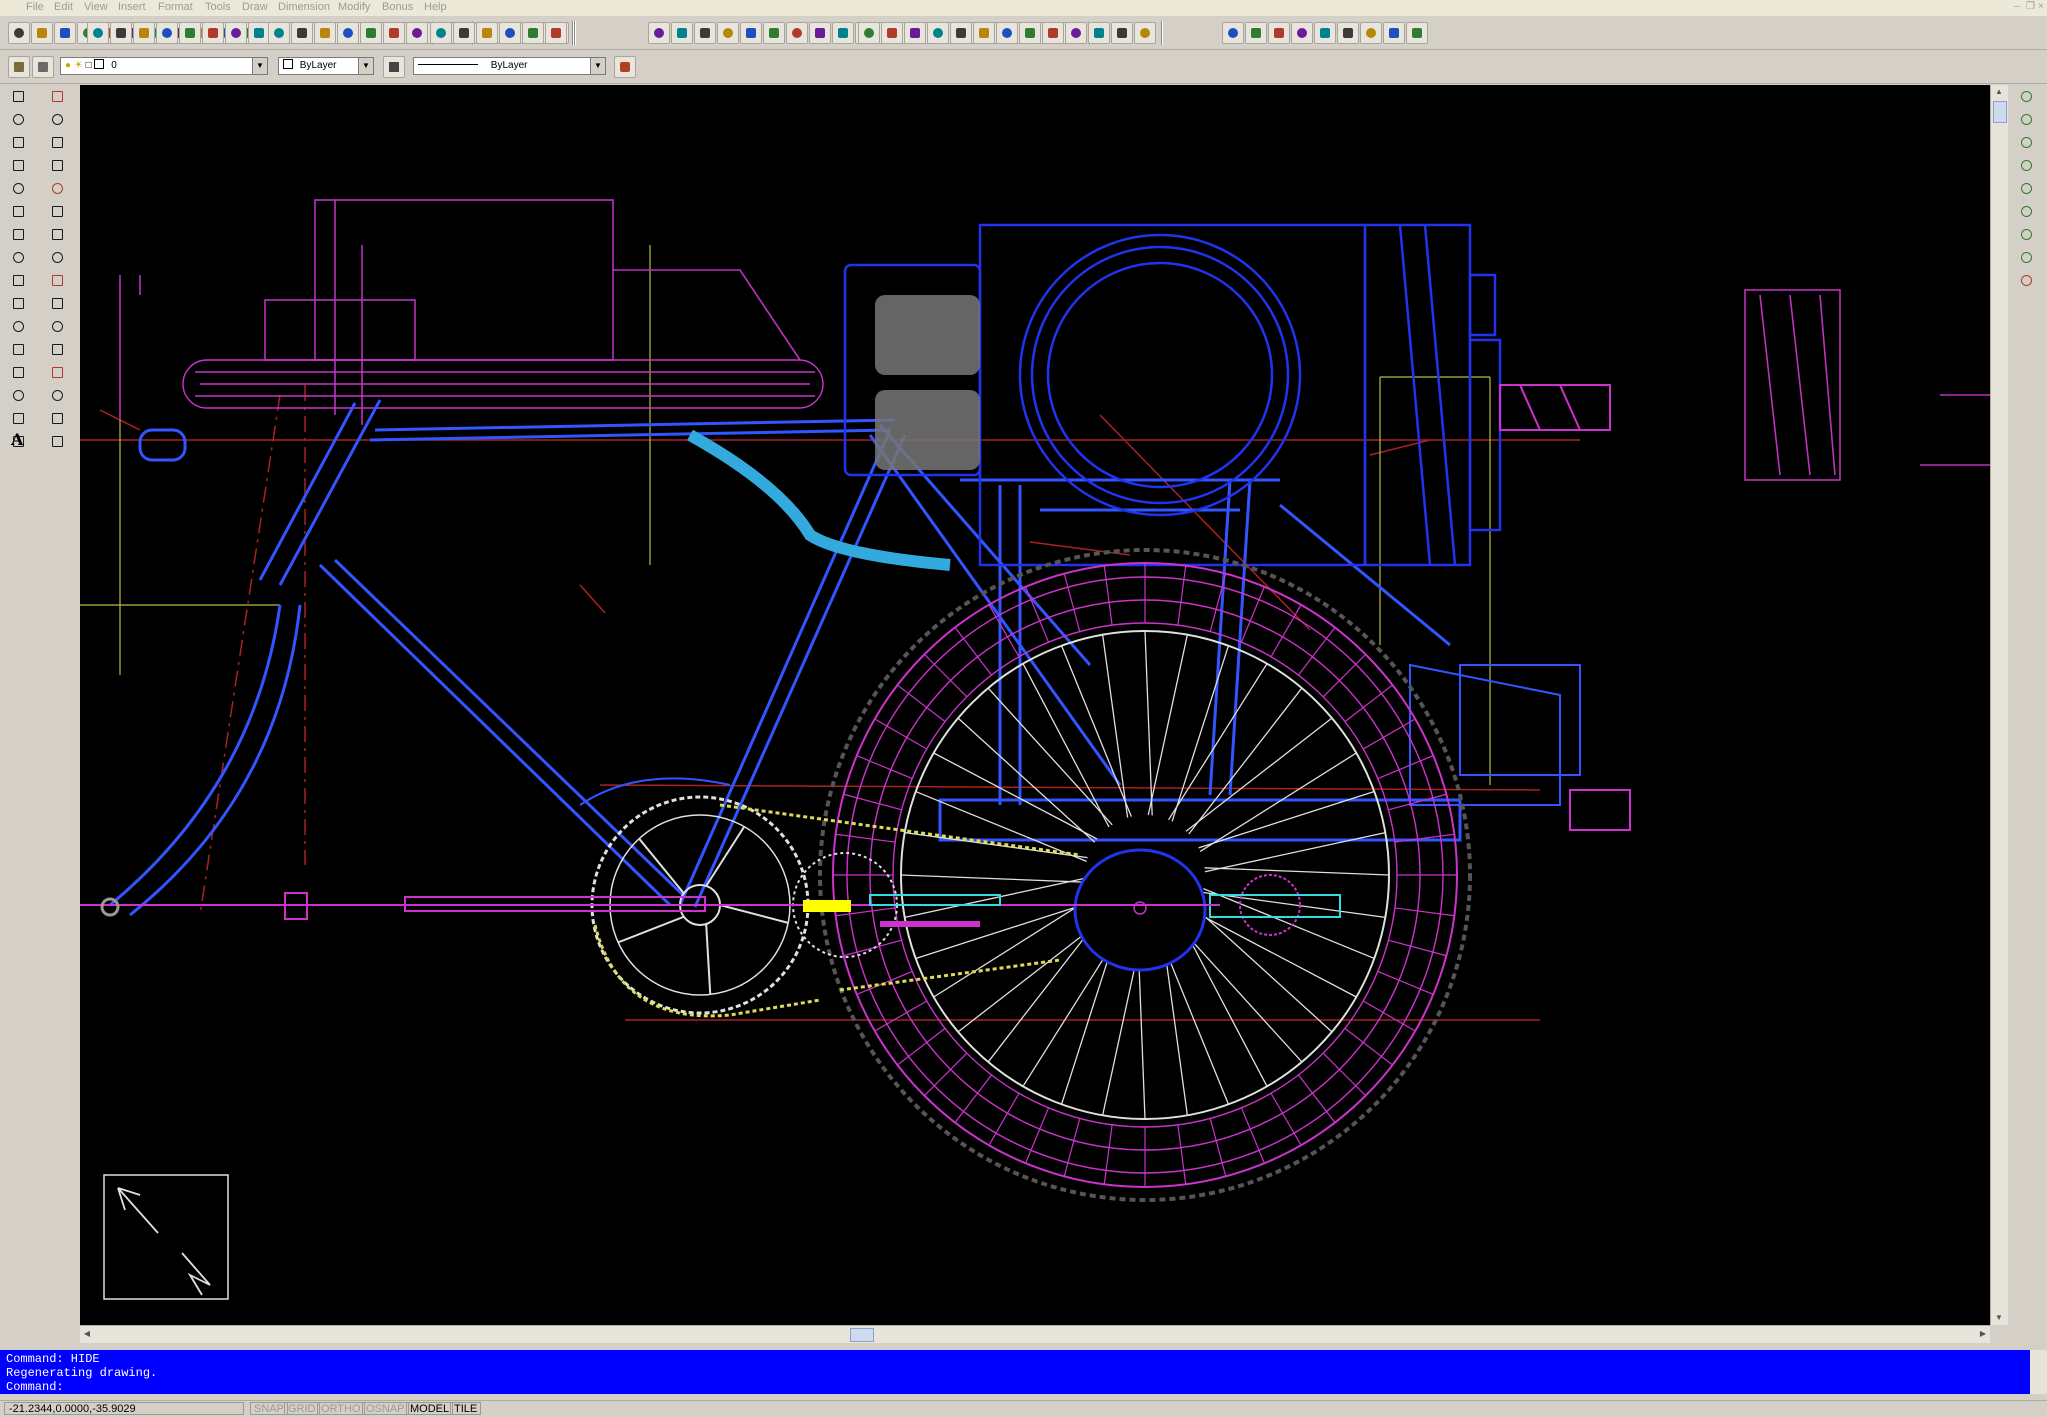 Image resolution: width=2047 pixels, height=1417 pixels. Describe the element at coordinates (2000, 112) in the screenshot. I see `vertical-scroll-thumb` at that location.